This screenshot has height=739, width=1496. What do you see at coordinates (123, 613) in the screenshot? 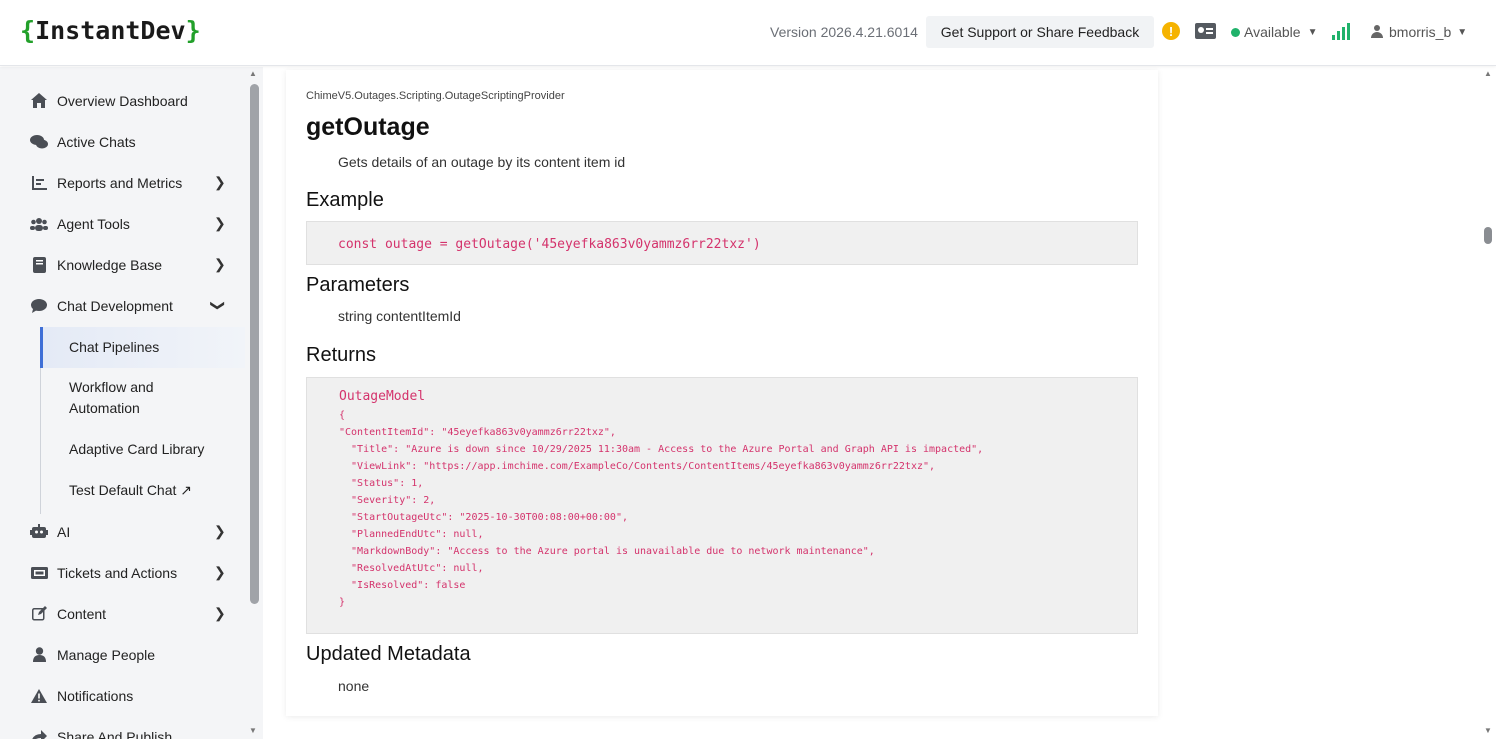
I see `sidebar-item-content: Content ❯` at bounding box center [123, 613].